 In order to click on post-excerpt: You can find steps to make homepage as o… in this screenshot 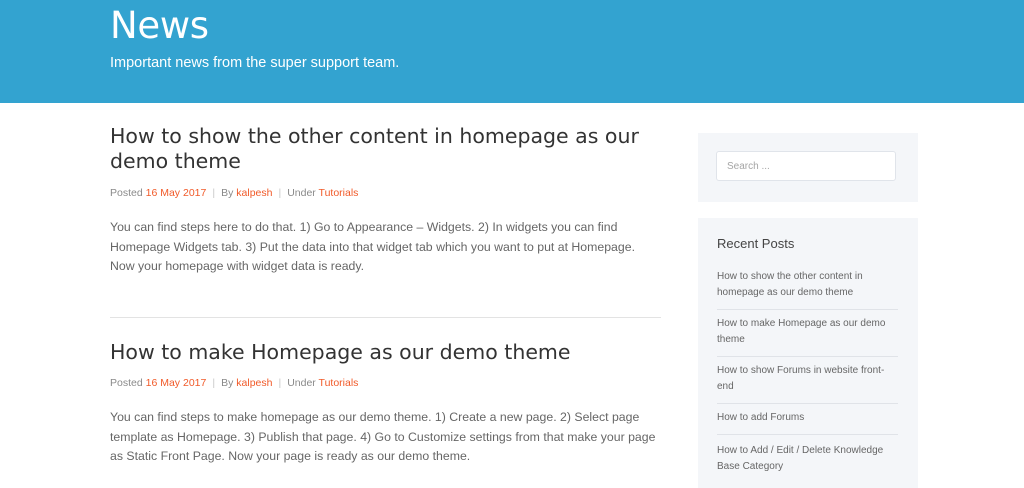, I will do `click(383, 436)`.